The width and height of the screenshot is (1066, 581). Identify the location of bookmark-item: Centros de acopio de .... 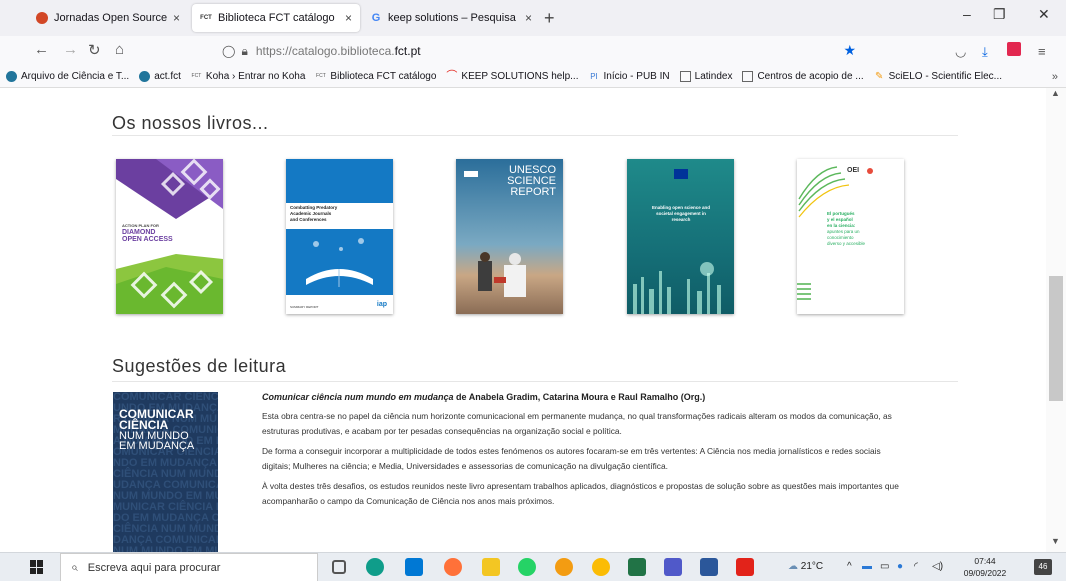
(803, 76).